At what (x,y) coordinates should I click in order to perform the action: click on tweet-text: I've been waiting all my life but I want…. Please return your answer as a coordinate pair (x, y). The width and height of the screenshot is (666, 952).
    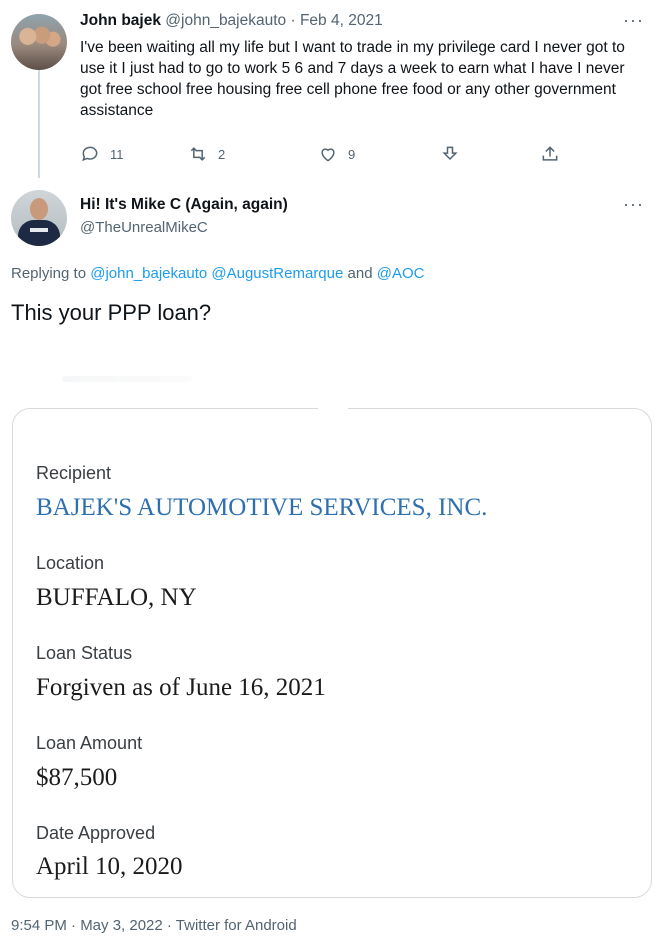
    Looking at the image, I should click on (352, 79).